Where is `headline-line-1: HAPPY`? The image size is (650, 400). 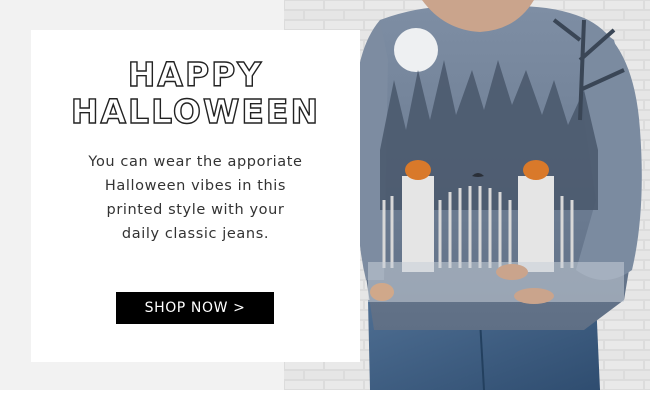 headline-line-1: HAPPY is located at coordinates (195, 74).